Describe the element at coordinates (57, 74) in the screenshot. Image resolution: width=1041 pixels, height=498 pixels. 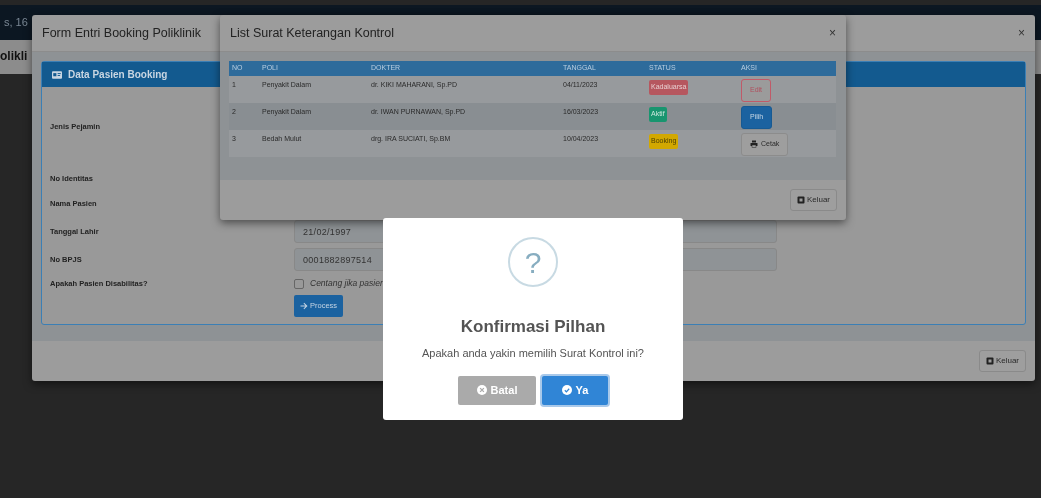
I see `id-card-icon` at that location.